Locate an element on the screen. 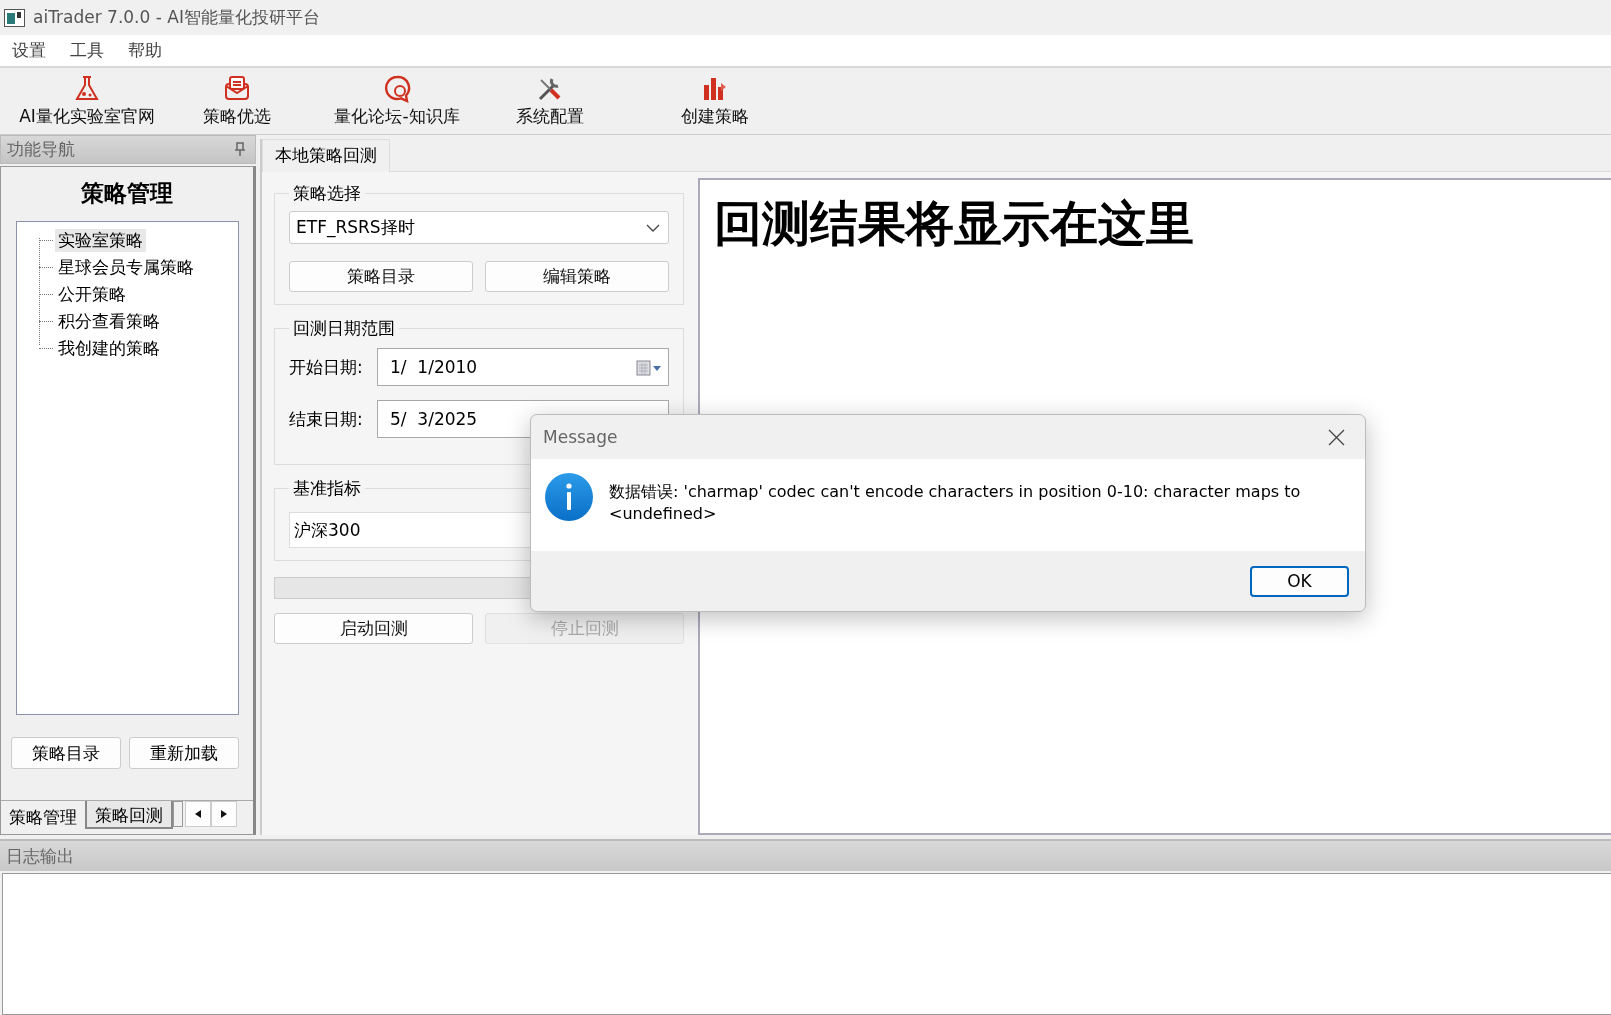  field-label: 结束日期: is located at coordinates (326, 419).